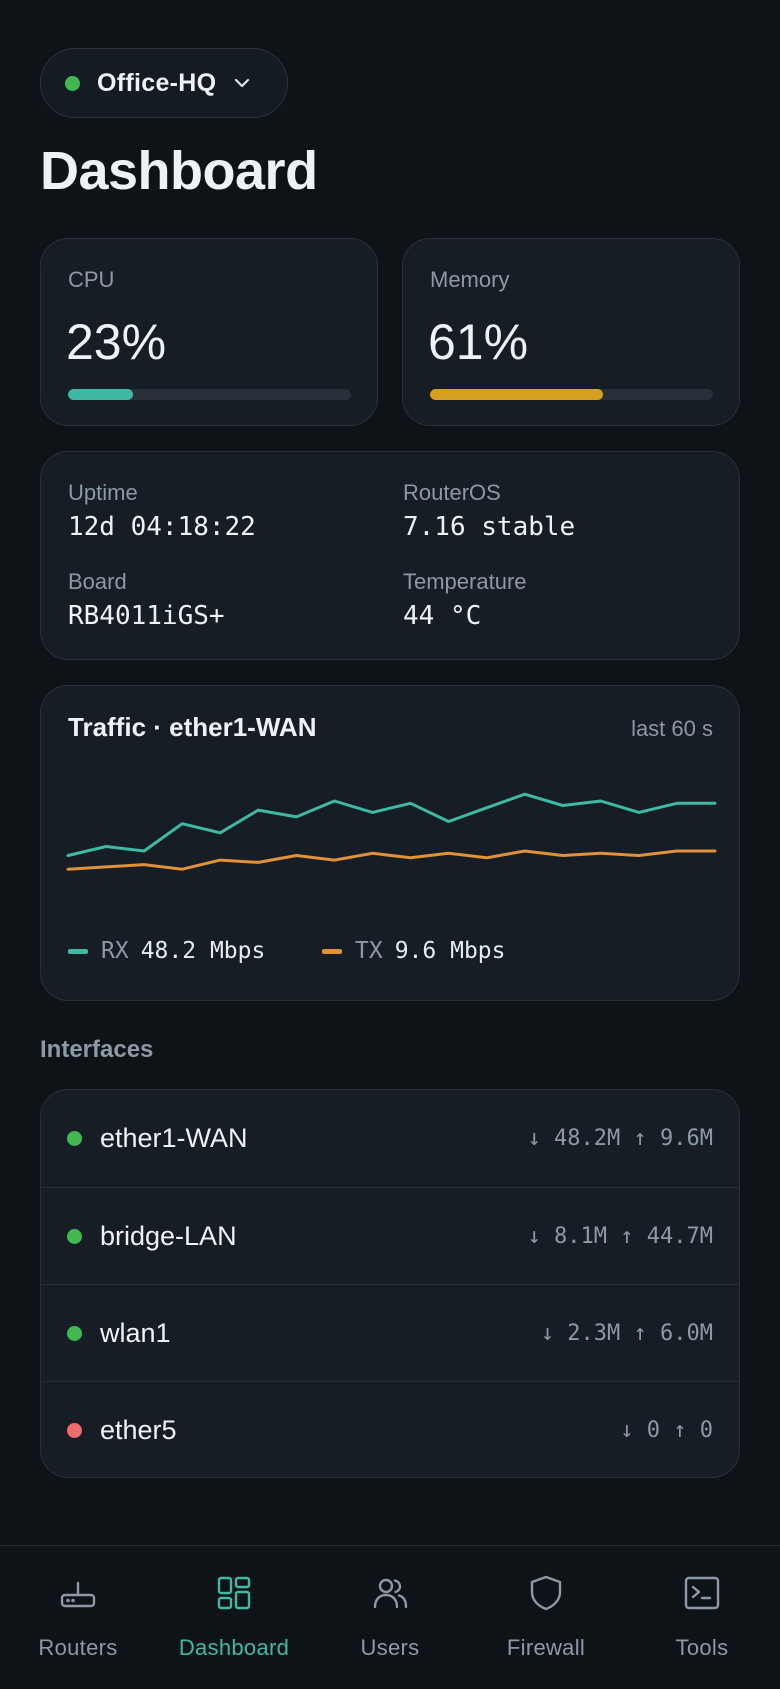 The image size is (780, 1689). I want to click on routeros-cell: RouterOS 7.16 stable, so click(489, 511).